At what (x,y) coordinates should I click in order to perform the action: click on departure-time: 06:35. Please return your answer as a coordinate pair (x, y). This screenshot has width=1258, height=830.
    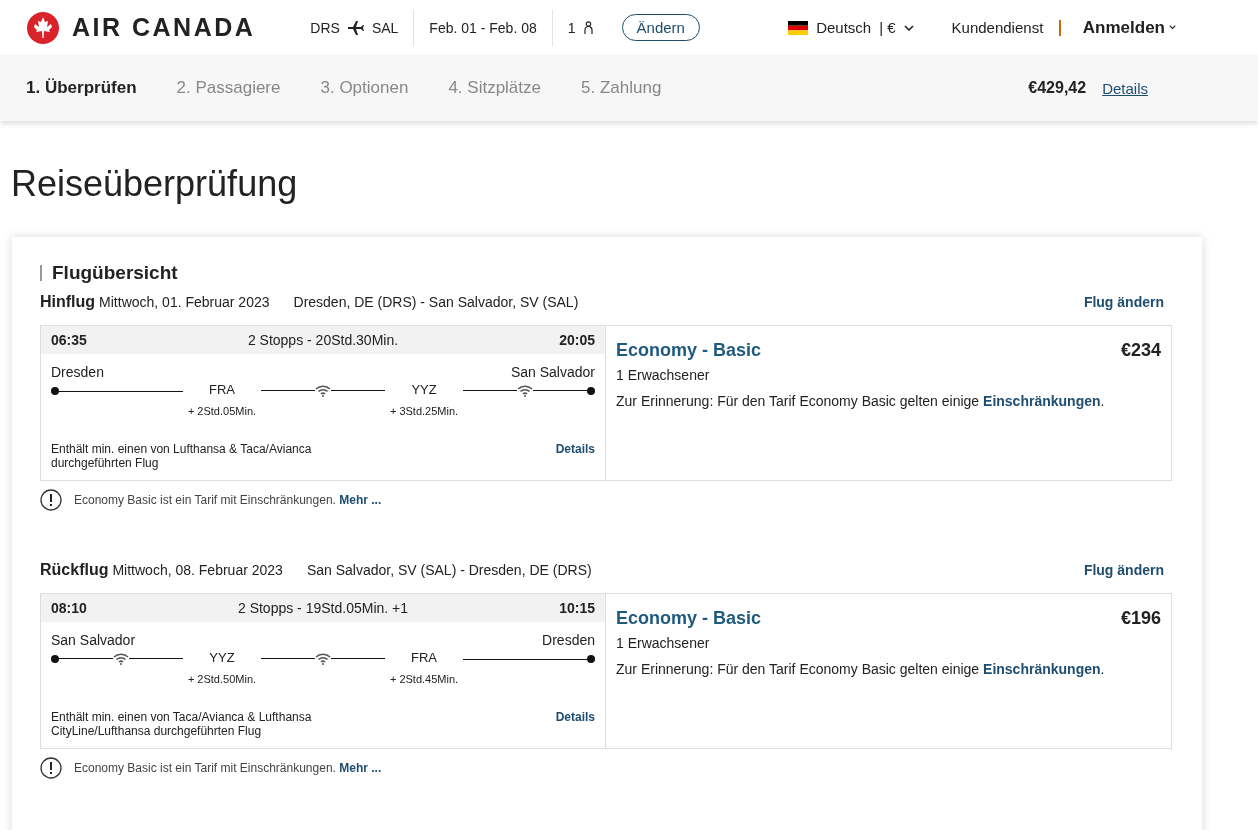
    Looking at the image, I should click on (69, 340).